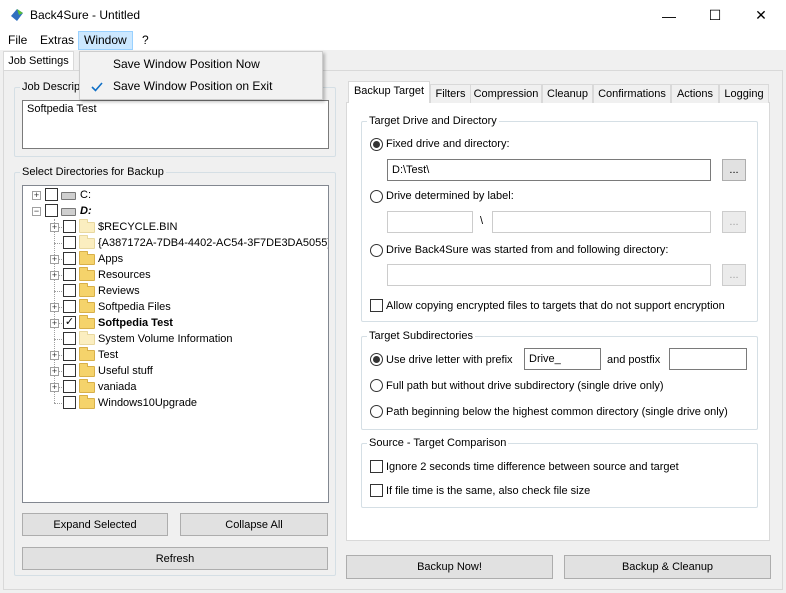 This screenshot has width=786, height=593. I want to click on drive-label-radio, so click(376, 196).